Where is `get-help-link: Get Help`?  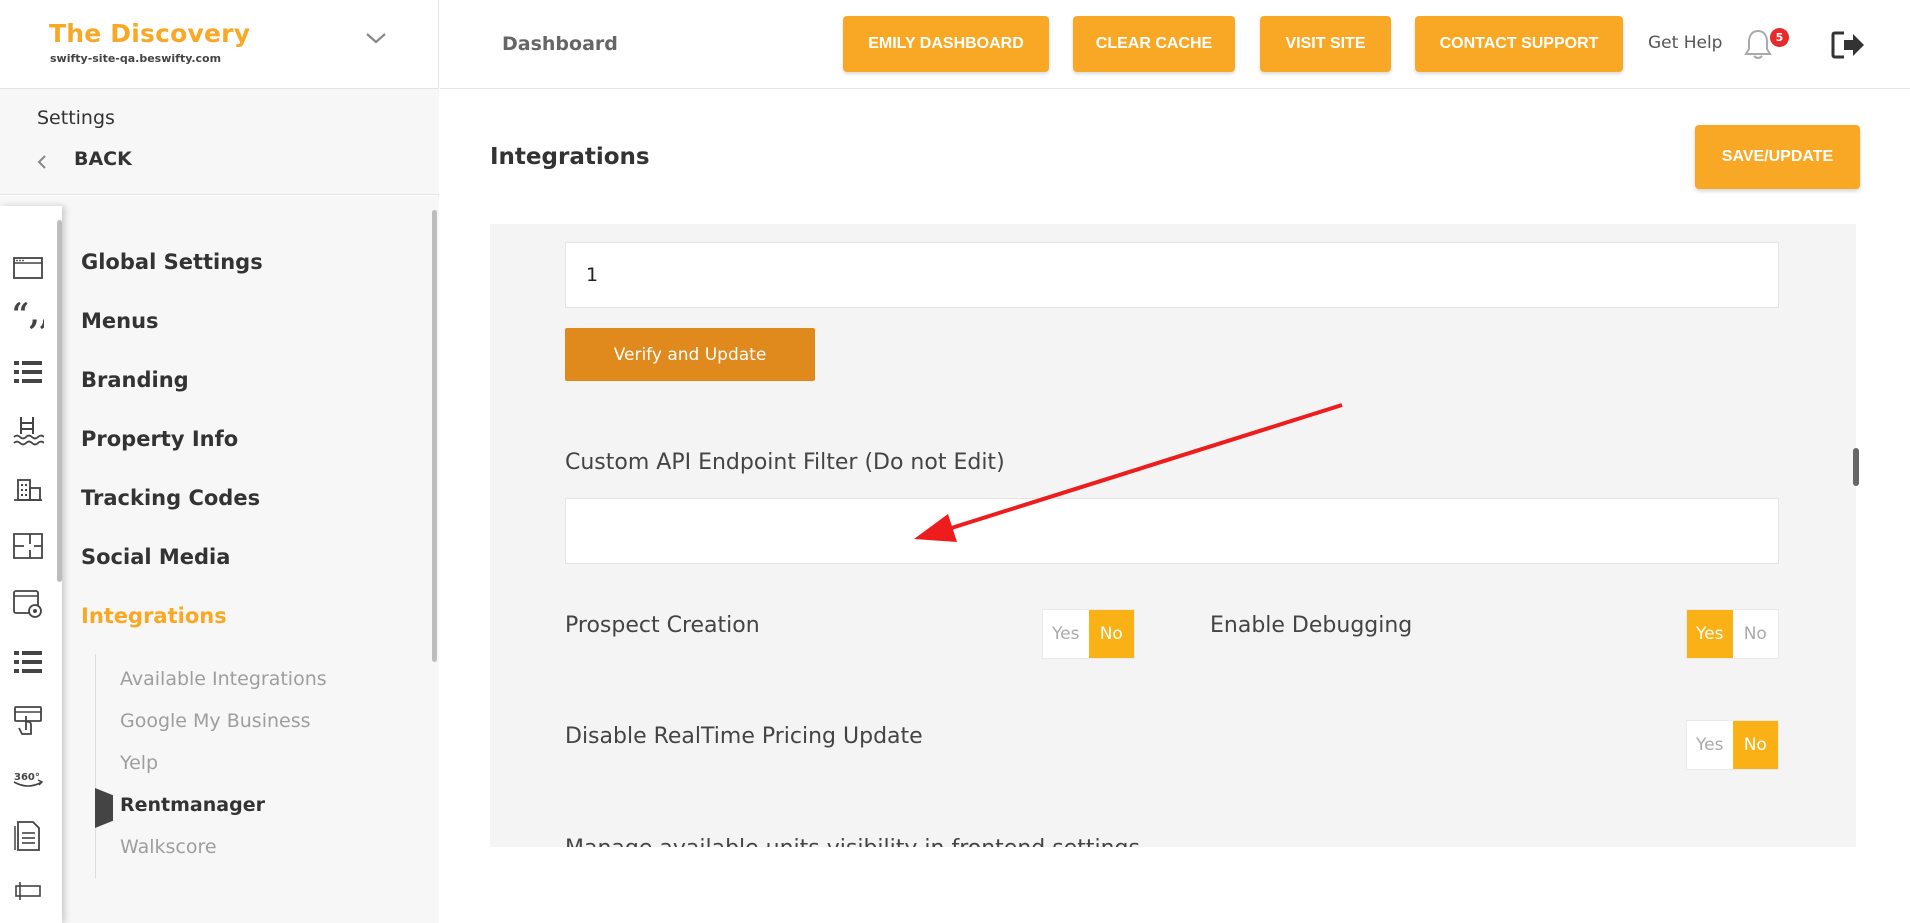
get-help-link: Get Help is located at coordinates (1685, 43).